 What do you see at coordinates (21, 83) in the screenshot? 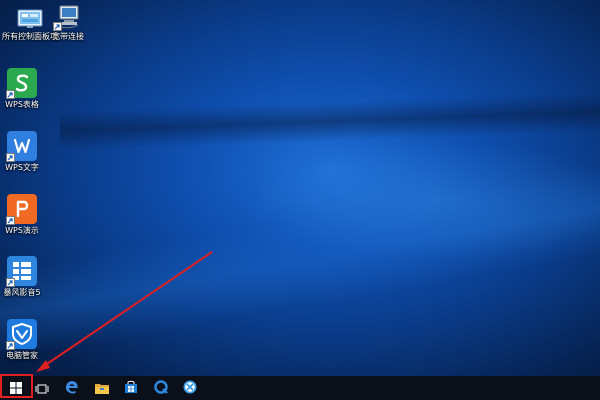
I see `wps-spreadsheet-icon` at bounding box center [21, 83].